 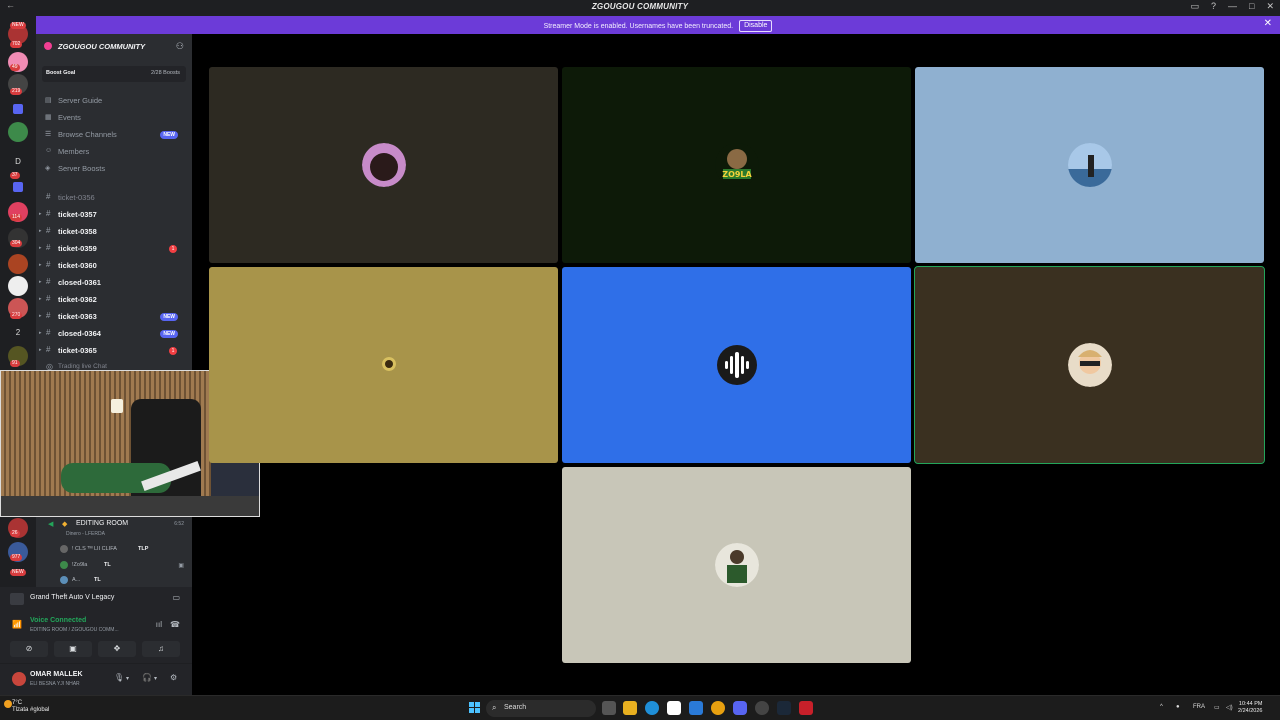 I want to click on participant-tile: ZO9LA, so click(x=736, y=165).